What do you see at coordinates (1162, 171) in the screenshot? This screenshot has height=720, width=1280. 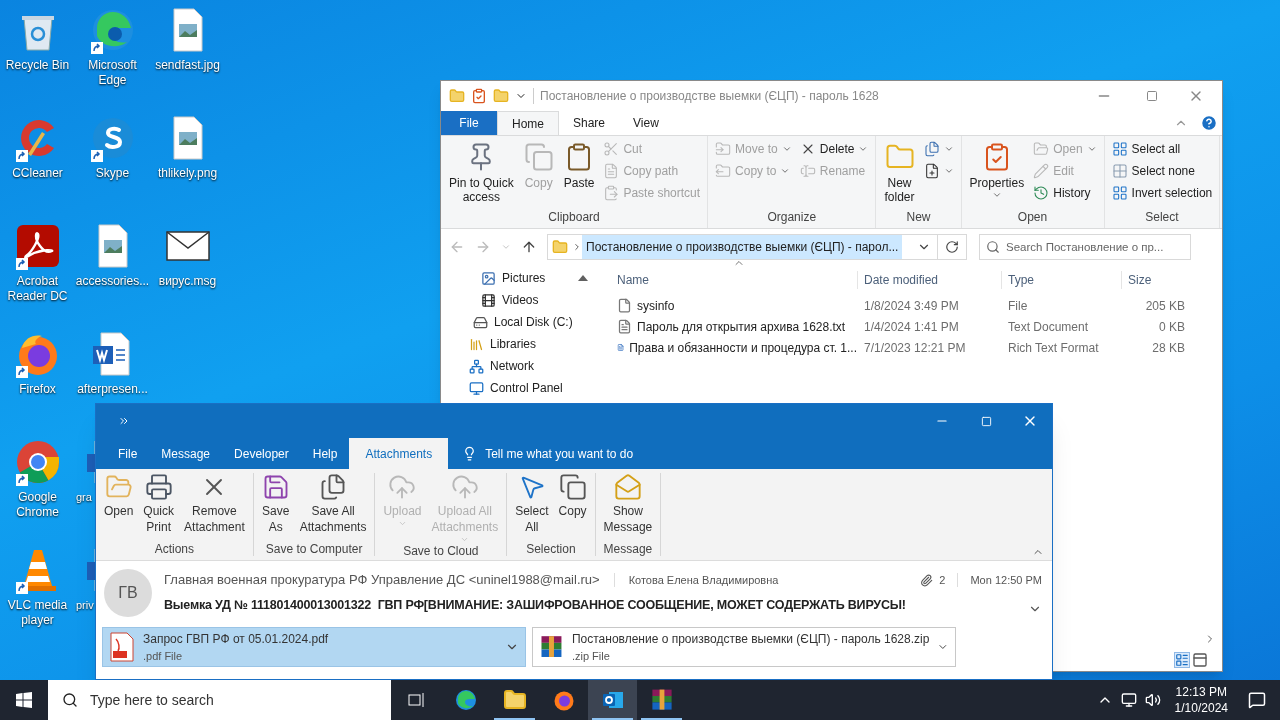 I see `ribbon-button: Select none` at bounding box center [1162, 171].